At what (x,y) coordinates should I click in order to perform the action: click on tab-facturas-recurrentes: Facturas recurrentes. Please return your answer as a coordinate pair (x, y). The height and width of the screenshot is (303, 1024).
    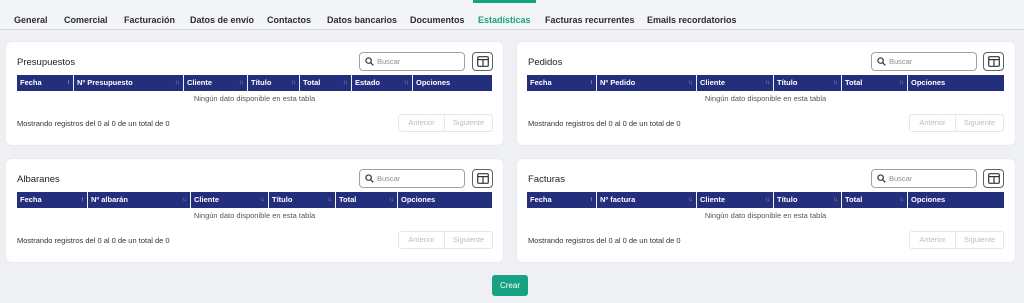
    Looking at the image, I should click on (590, 15).